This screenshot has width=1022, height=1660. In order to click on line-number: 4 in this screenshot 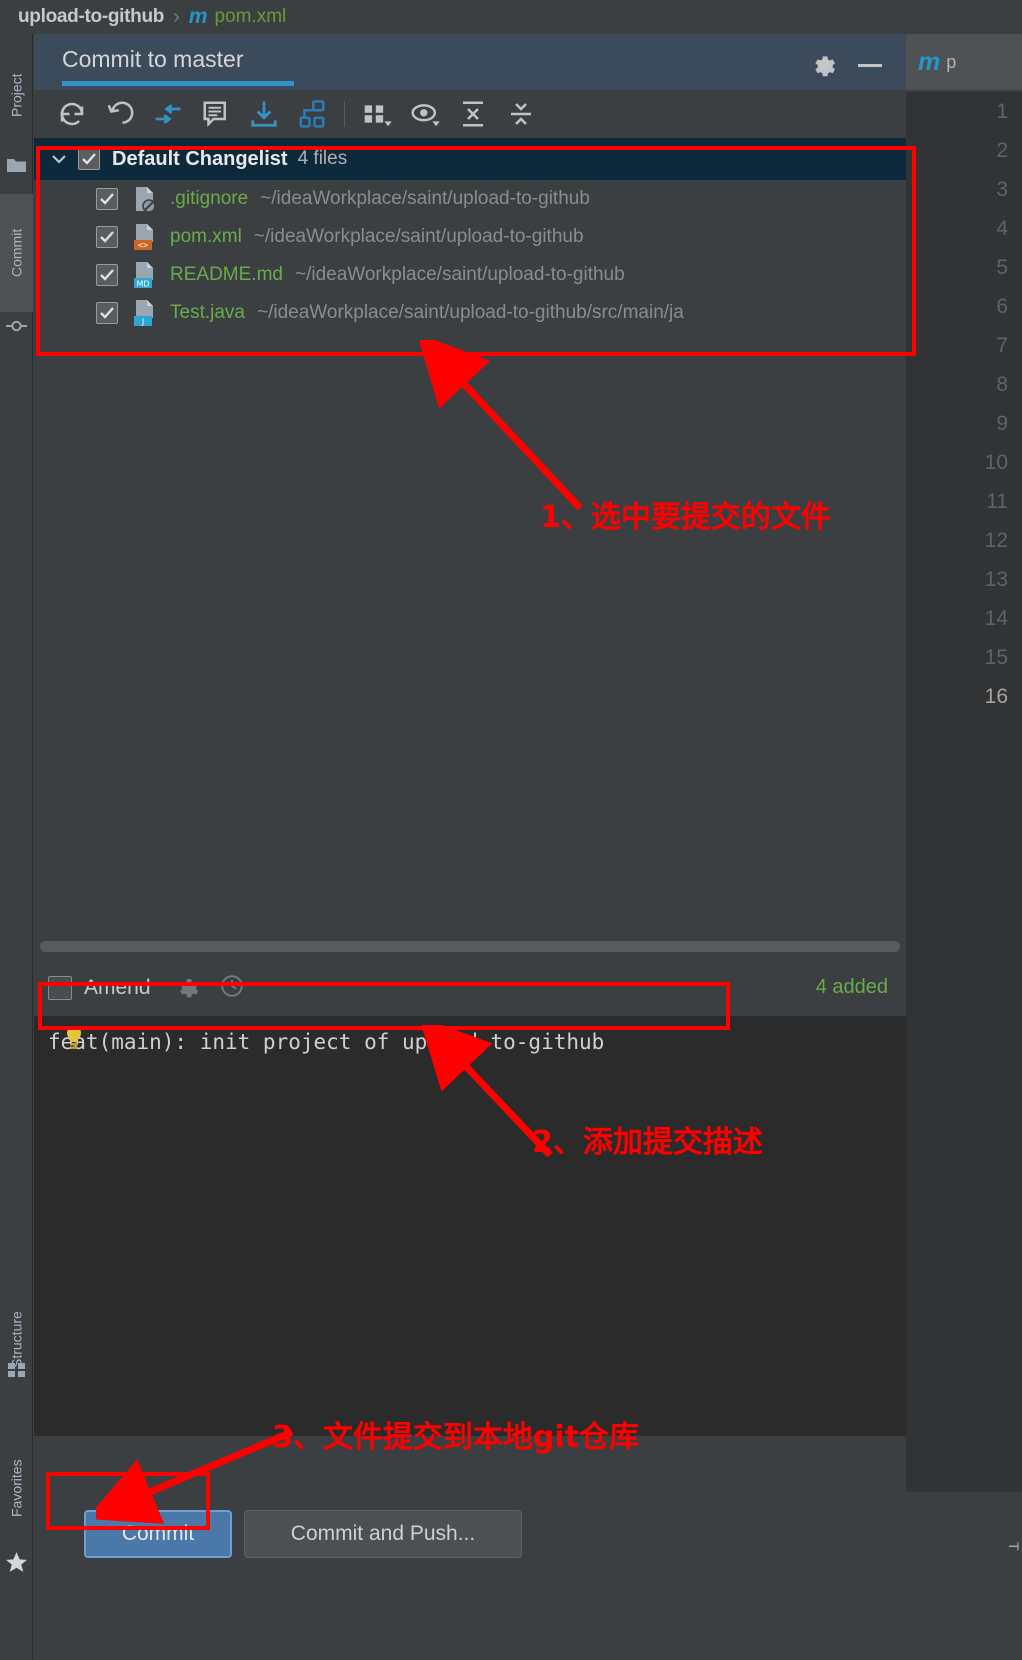, I will do `click(1002, 228)`.